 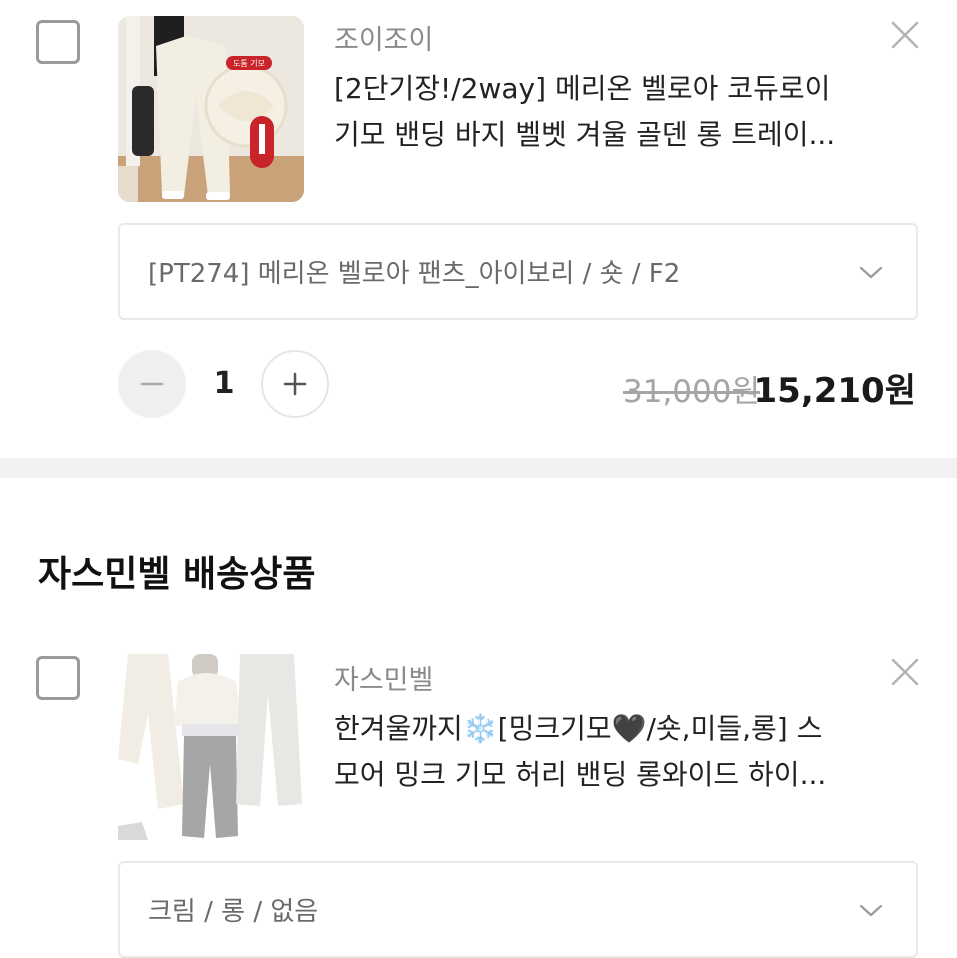 I want to click on option-label: [PT274] 메리온 벨로아 팬츠_아이보리 / 숏 / F2, so click(x=414, y=274).